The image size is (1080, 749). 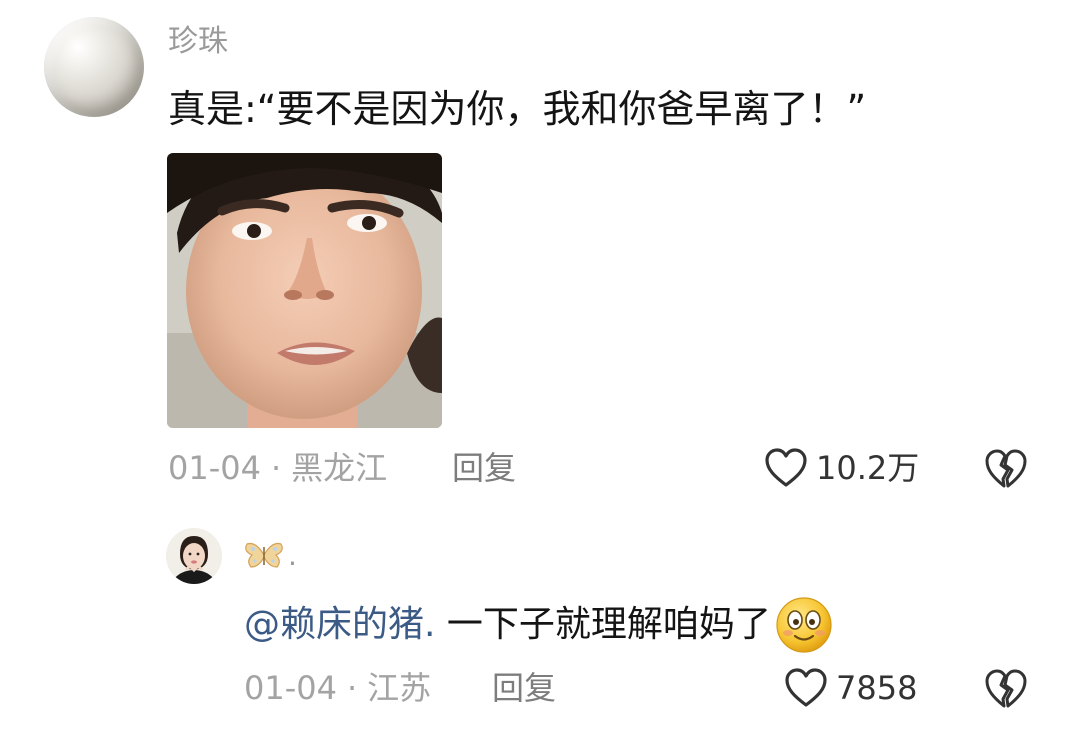 What do you see at coordinates (517, 109) in the screenshot?
I see `comment-text: 真是:“要不是因为你，我和你爸早离了！”` at bounding box center [517, 109].